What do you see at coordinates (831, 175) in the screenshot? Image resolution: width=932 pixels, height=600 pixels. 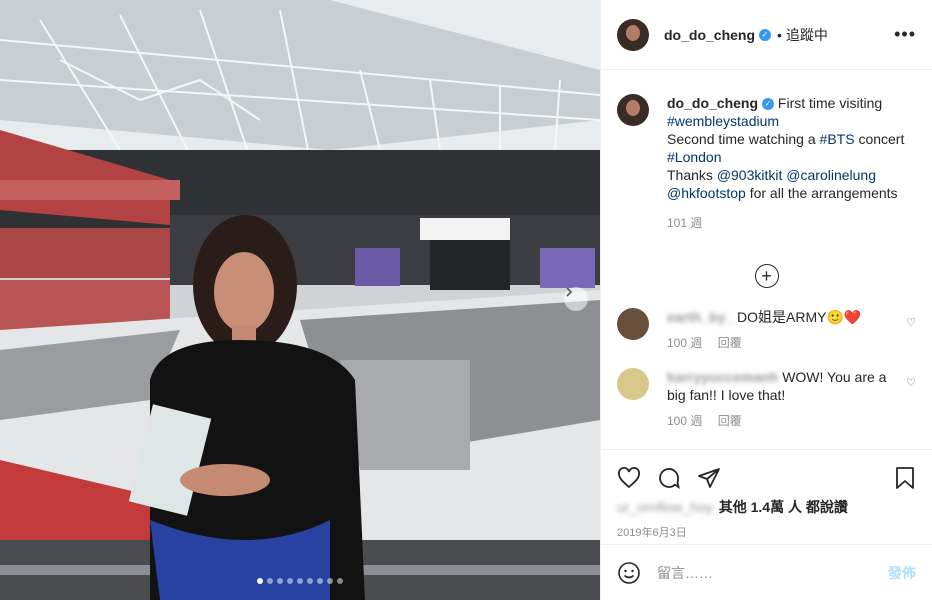 I see `mention-carolinelung: @carolinelung` at bounding box center [831, 175].